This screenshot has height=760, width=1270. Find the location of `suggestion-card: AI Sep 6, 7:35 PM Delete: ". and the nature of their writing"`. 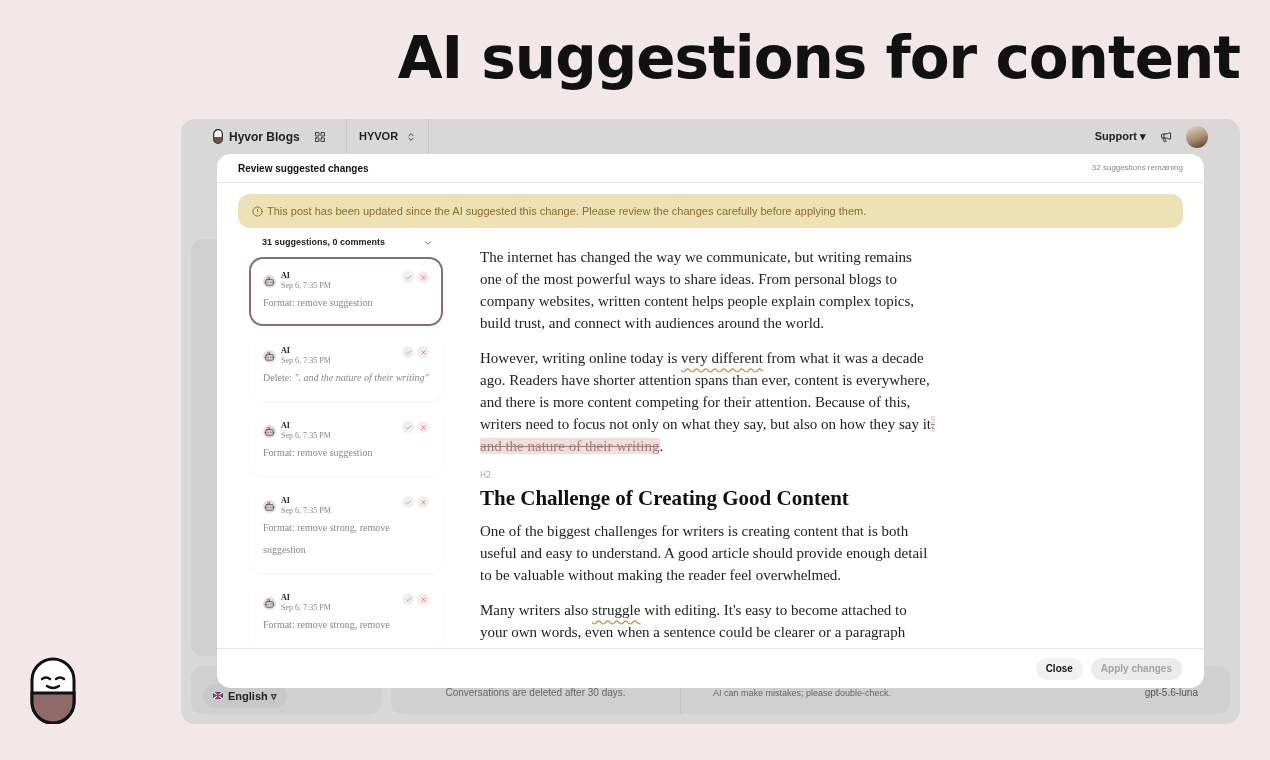

suggestion-card: AI Sep 6, 7:35 PM Delete: ". and the nature of their writing" is located at coordinates (346, 366).